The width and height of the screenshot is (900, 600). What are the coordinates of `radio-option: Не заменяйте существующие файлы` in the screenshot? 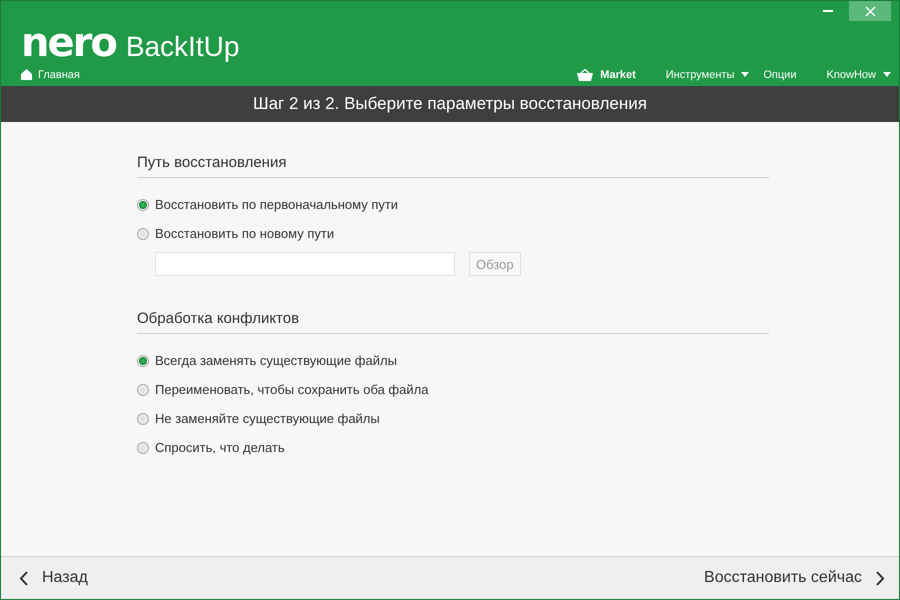 It's located at (453, 418).